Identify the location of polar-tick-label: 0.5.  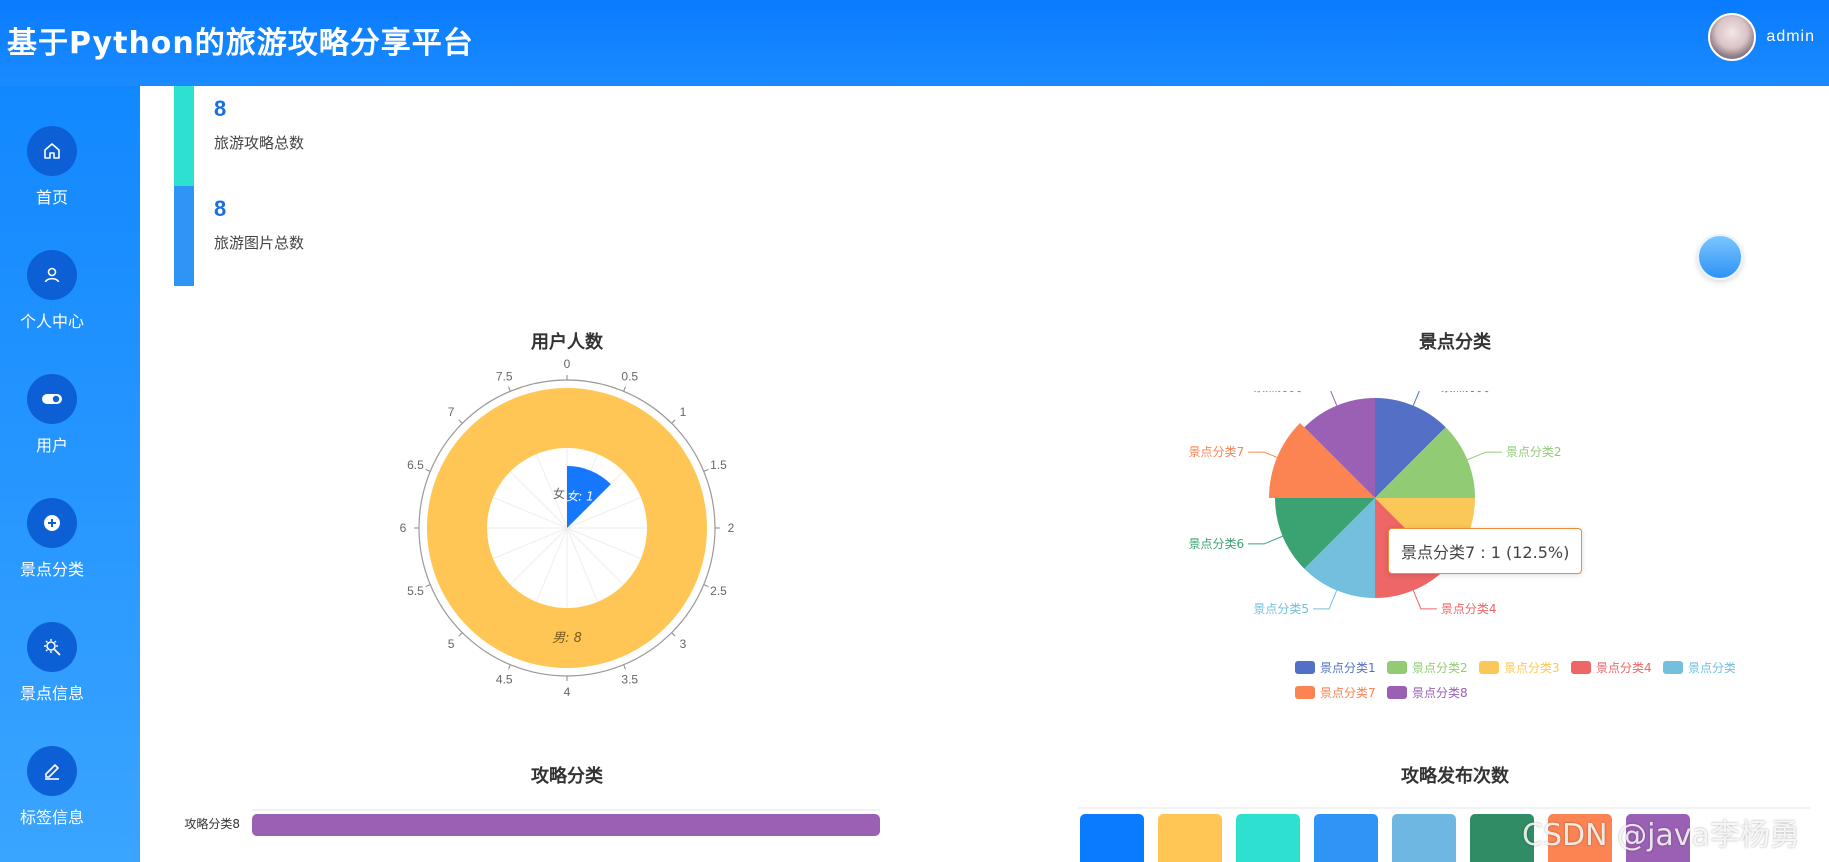
(629, 376).